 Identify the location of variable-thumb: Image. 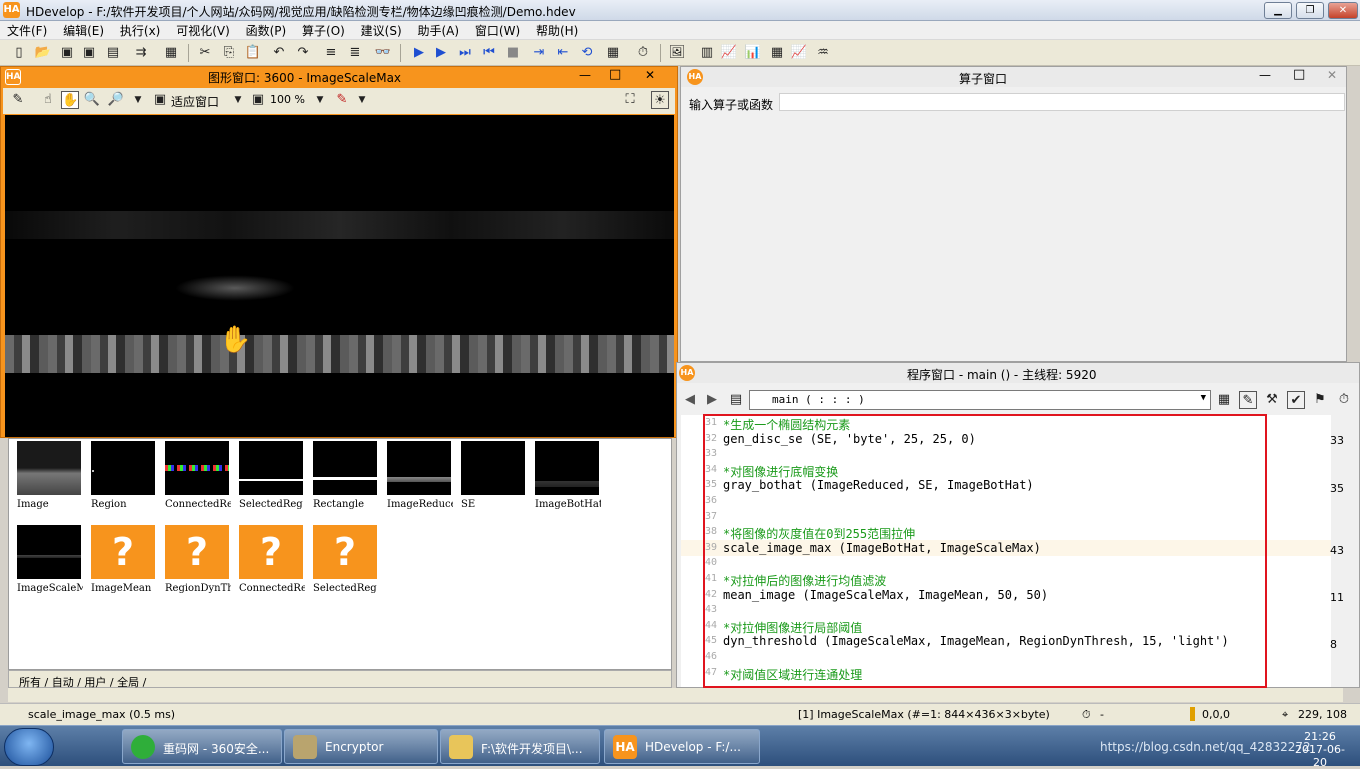
(49, 485).